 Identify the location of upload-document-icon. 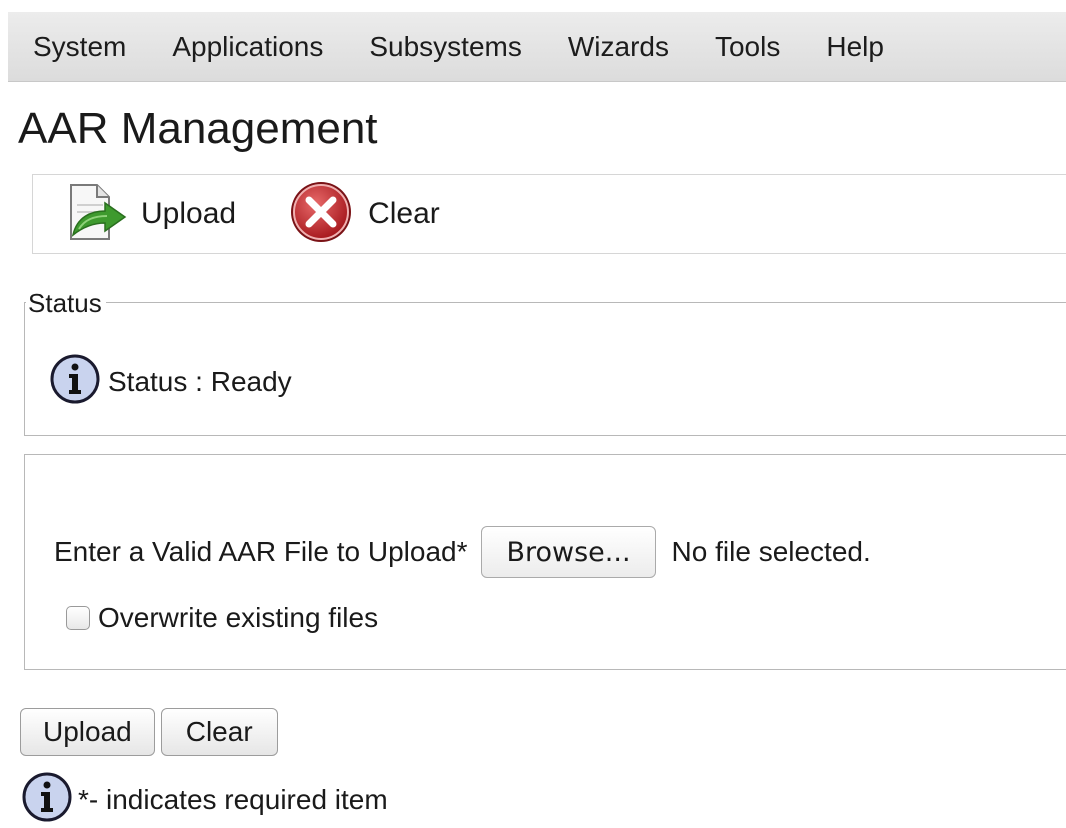
(96, 214).